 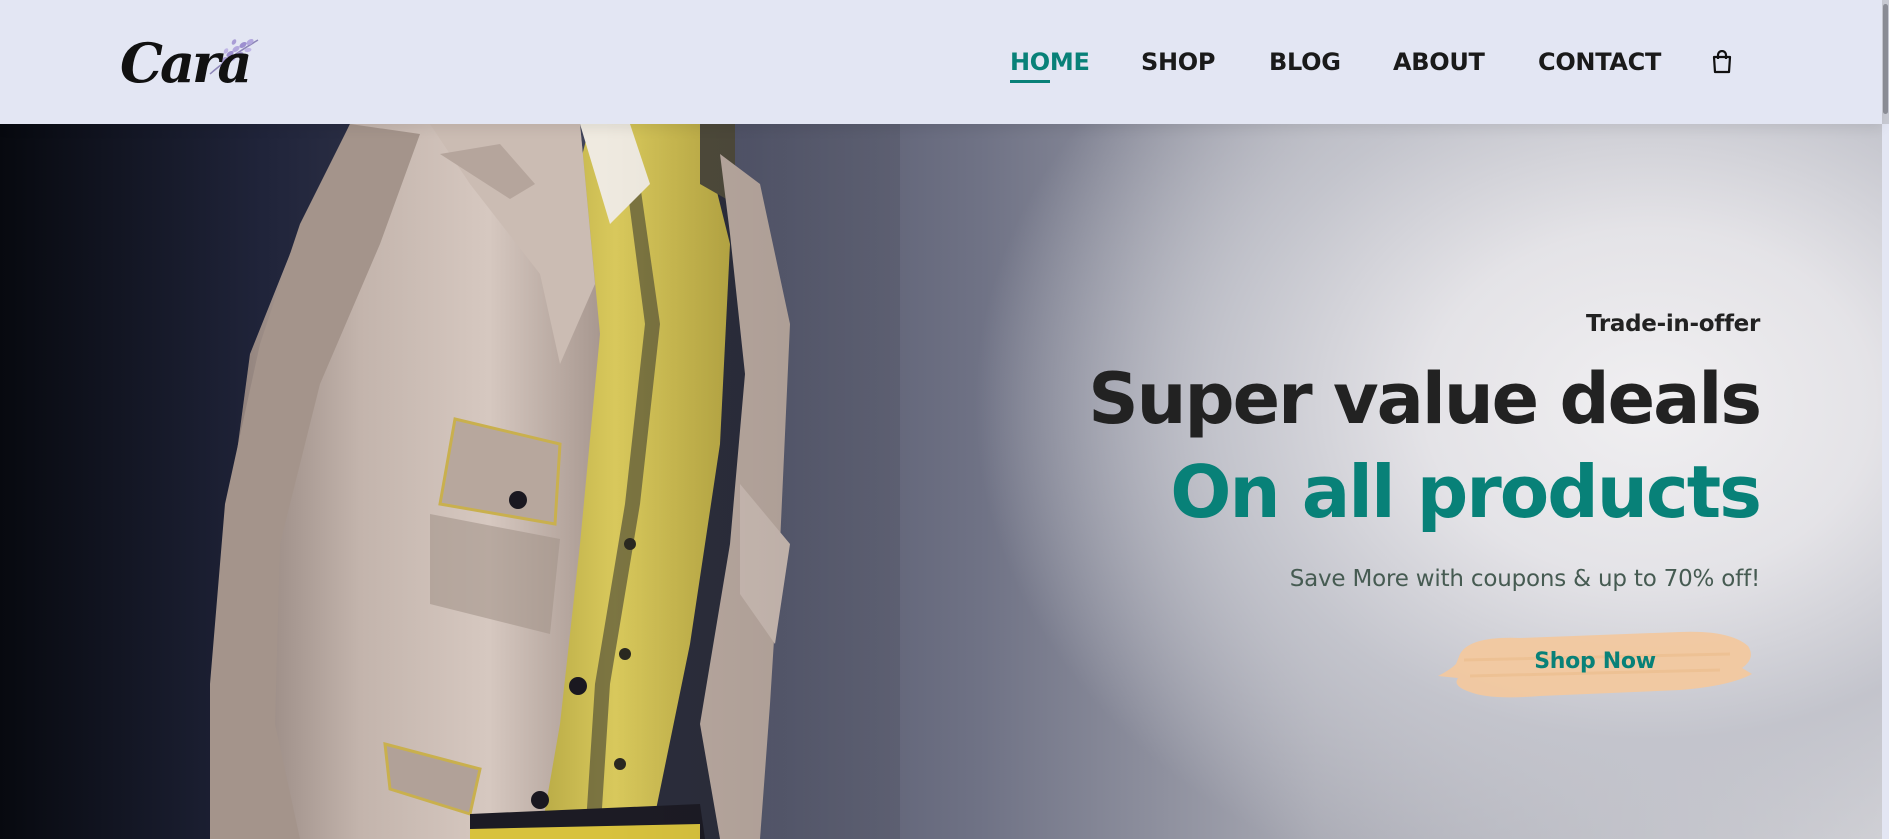 What do you see at coordinates (184, 61) in the screenshot?
I see `logo-wordmark: Cara` at bounding box center [184, 61].